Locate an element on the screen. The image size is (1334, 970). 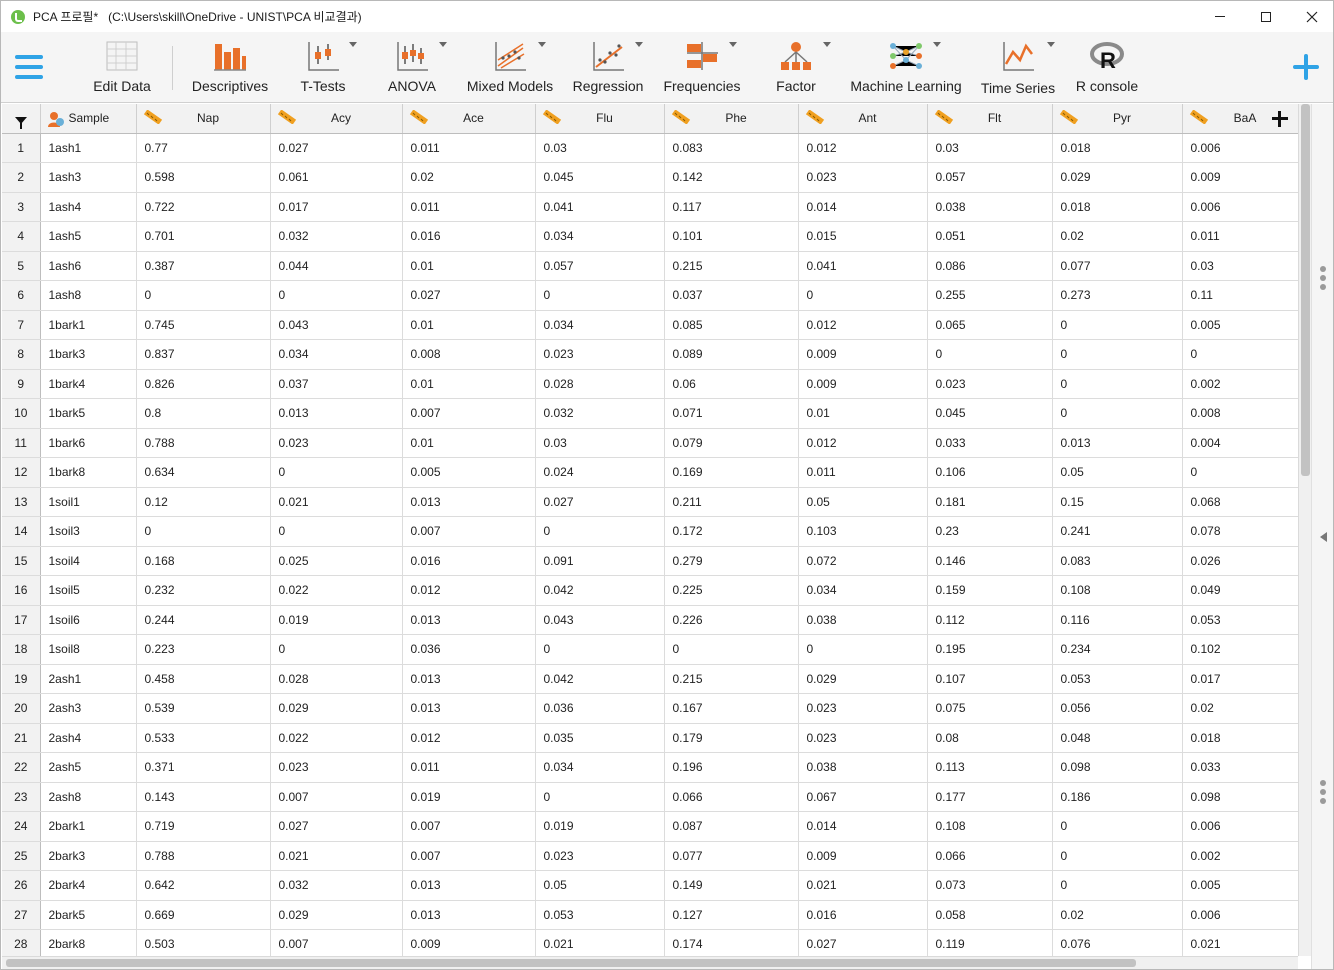
collapse-arrow-icon is located at coordinates (1323, 537).